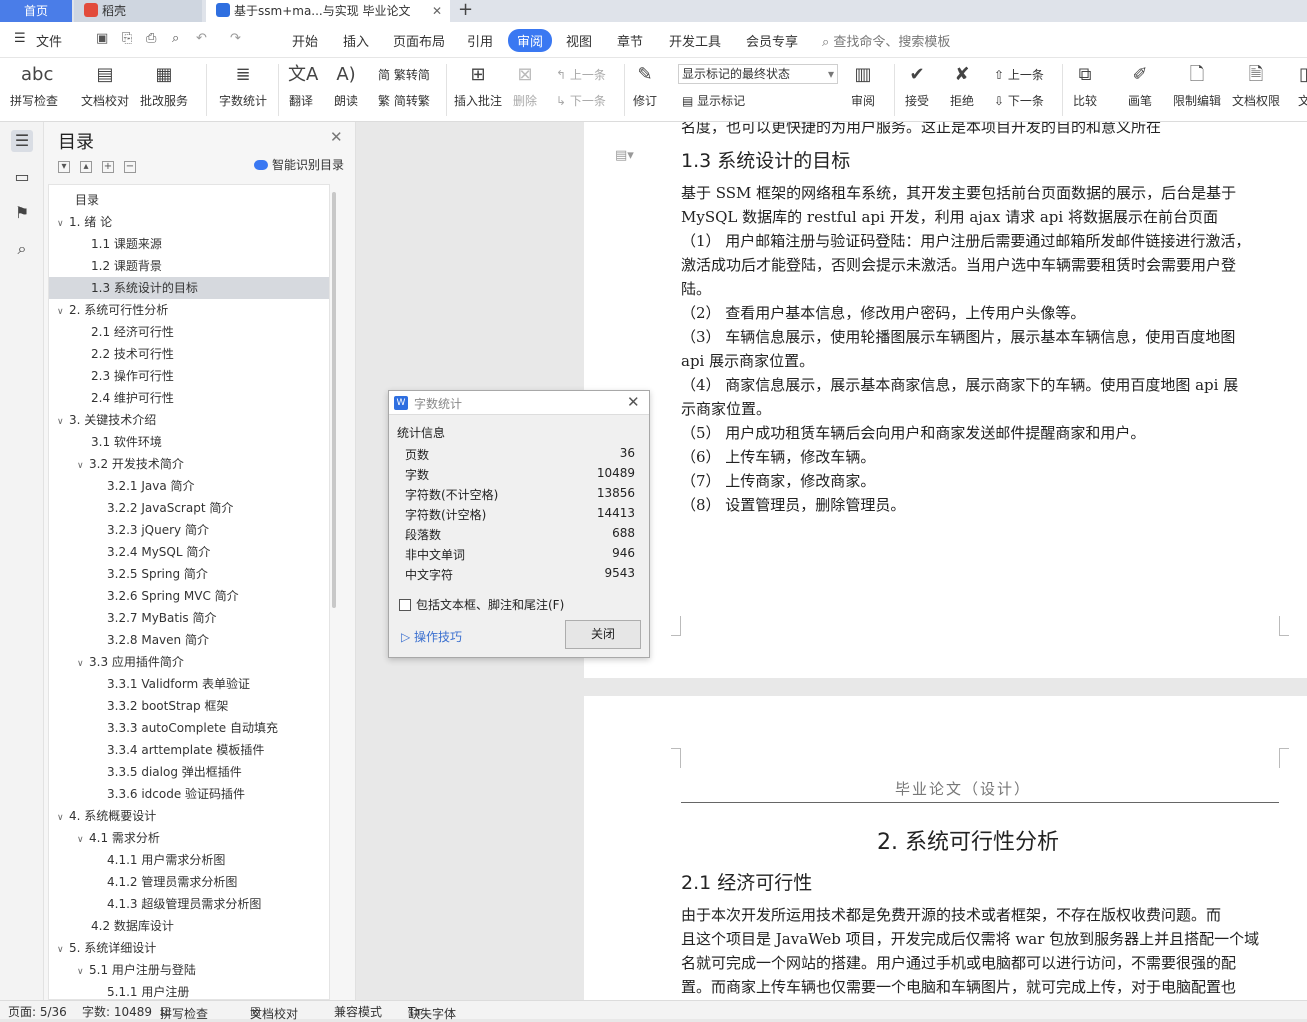  I want to click on page-options-icon: ▤▾, so click(624, 155).